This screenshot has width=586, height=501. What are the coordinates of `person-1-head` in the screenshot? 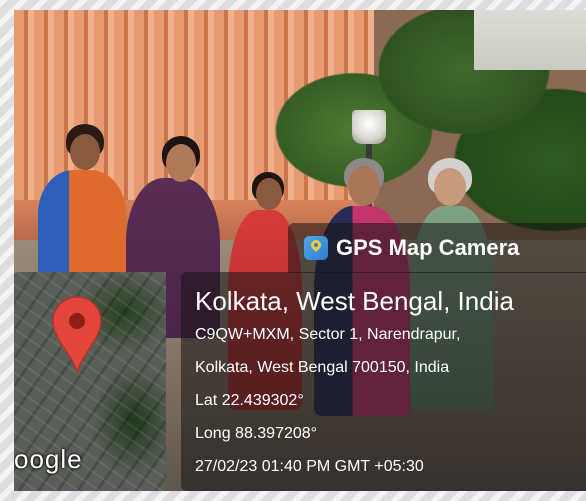 It's located at (85, 152).